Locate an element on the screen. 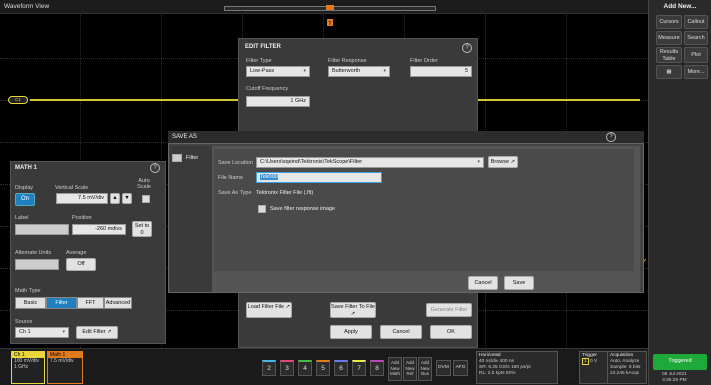  alternate-units-input is located at coordinates (37, 264).